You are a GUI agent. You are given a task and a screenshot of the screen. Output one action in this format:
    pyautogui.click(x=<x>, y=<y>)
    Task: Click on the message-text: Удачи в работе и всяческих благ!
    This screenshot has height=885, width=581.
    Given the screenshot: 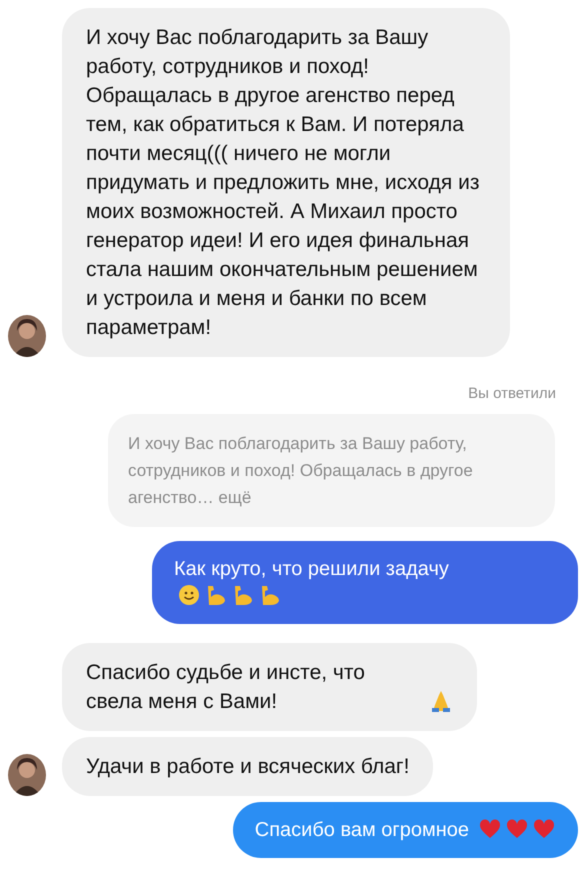 What is the action you would take?
    pyautogui.click(x=248, y=767)
    